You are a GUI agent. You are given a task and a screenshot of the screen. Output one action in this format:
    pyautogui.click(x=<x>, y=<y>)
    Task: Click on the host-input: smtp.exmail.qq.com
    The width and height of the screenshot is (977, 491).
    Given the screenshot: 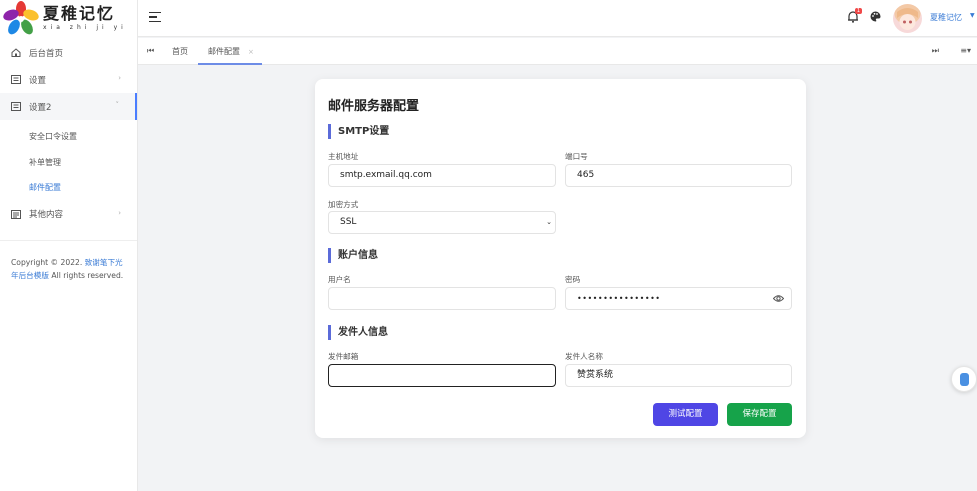 What is the action you would take?
    pyautogui.click(x=442, y=175)
    